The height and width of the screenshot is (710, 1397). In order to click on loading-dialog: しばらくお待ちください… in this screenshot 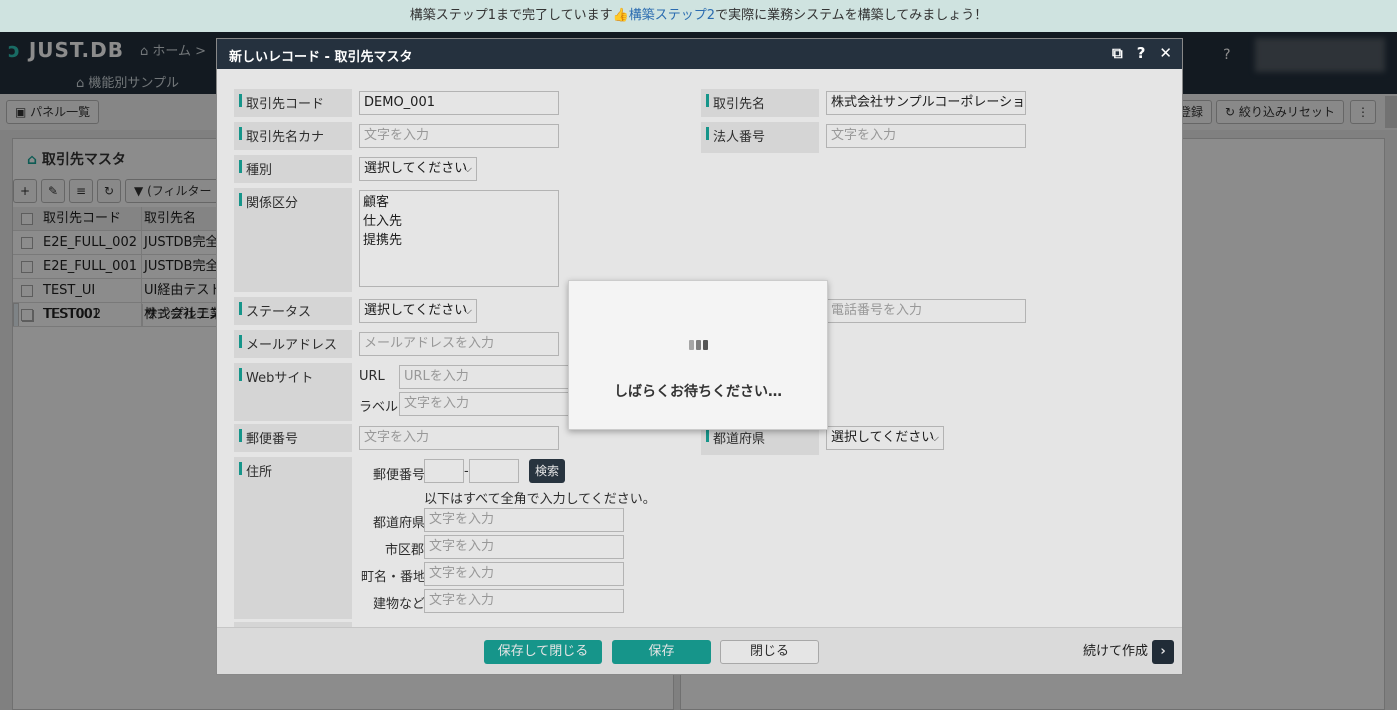, I will do `click(698, 355)`.